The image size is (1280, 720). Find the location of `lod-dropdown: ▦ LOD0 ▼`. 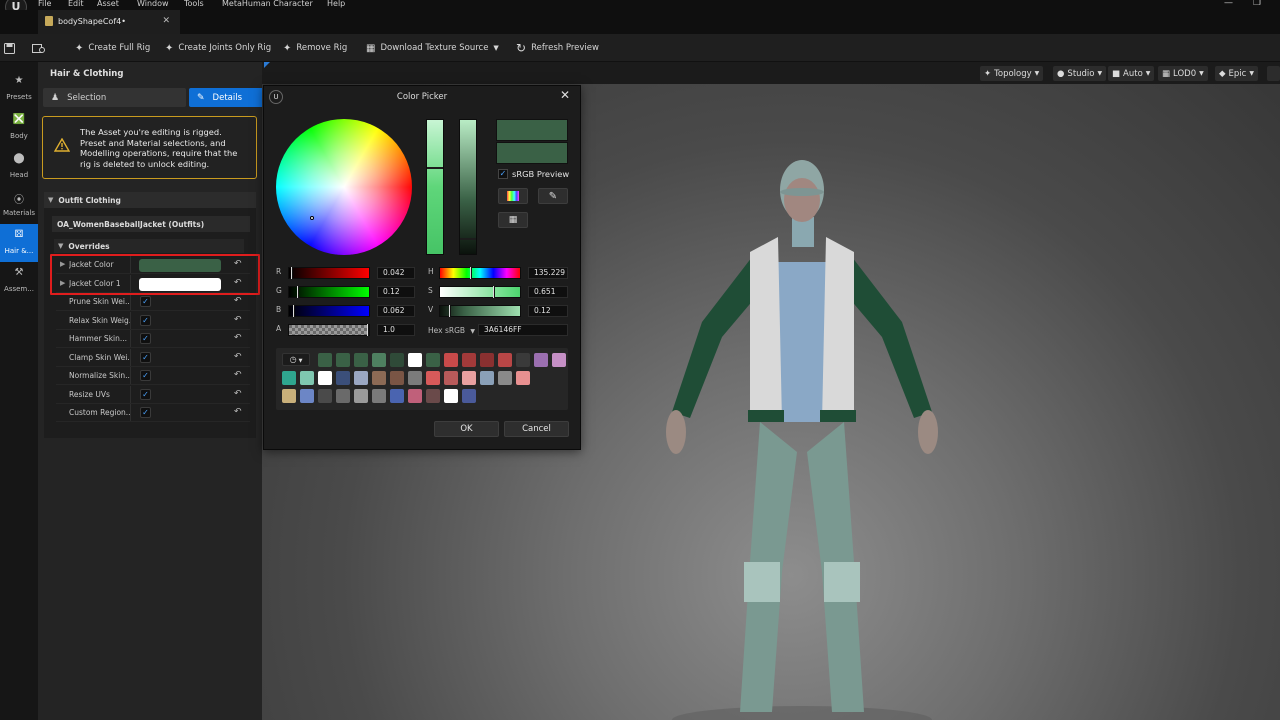

lod-dropdown: ▦ LOD0 ▼ is located at coordinates (1183, 73).